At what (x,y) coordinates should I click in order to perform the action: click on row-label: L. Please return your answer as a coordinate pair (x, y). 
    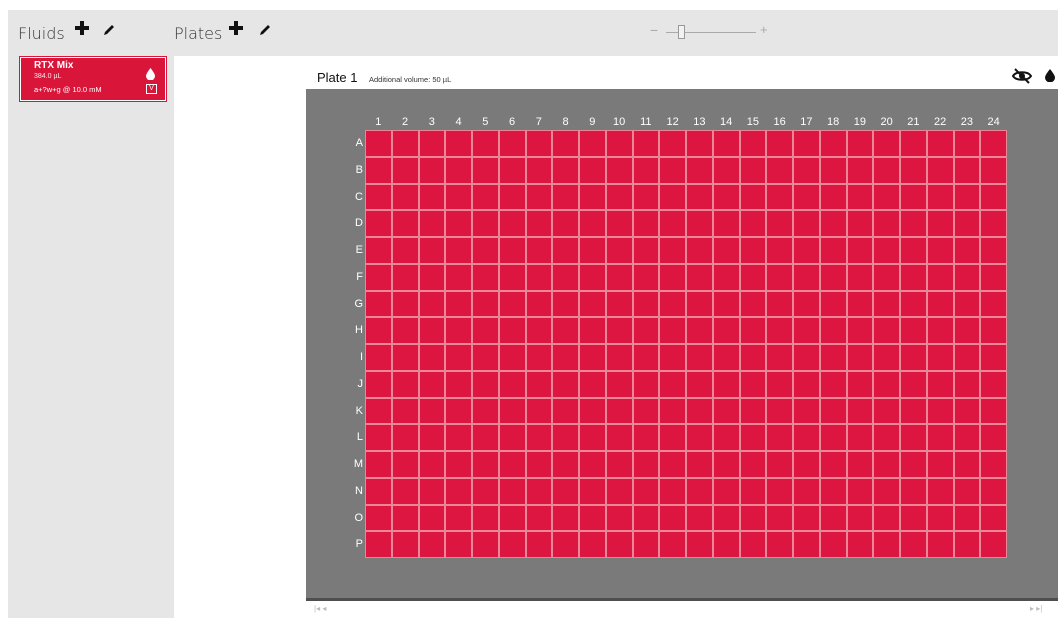
    Looking at the image, I should click on (353, 437).